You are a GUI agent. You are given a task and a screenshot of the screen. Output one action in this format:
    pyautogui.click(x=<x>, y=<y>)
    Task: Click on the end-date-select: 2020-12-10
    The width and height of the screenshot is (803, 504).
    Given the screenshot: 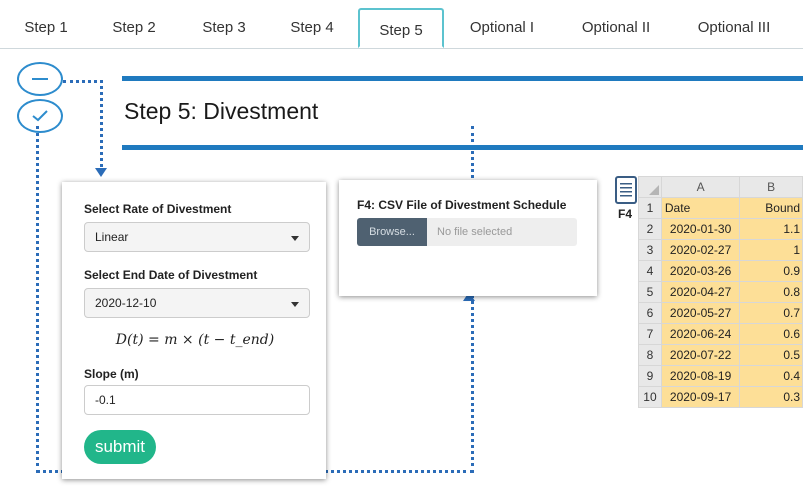 What is the action you would take?
    pyautogui.click(x=197, y=303)
    